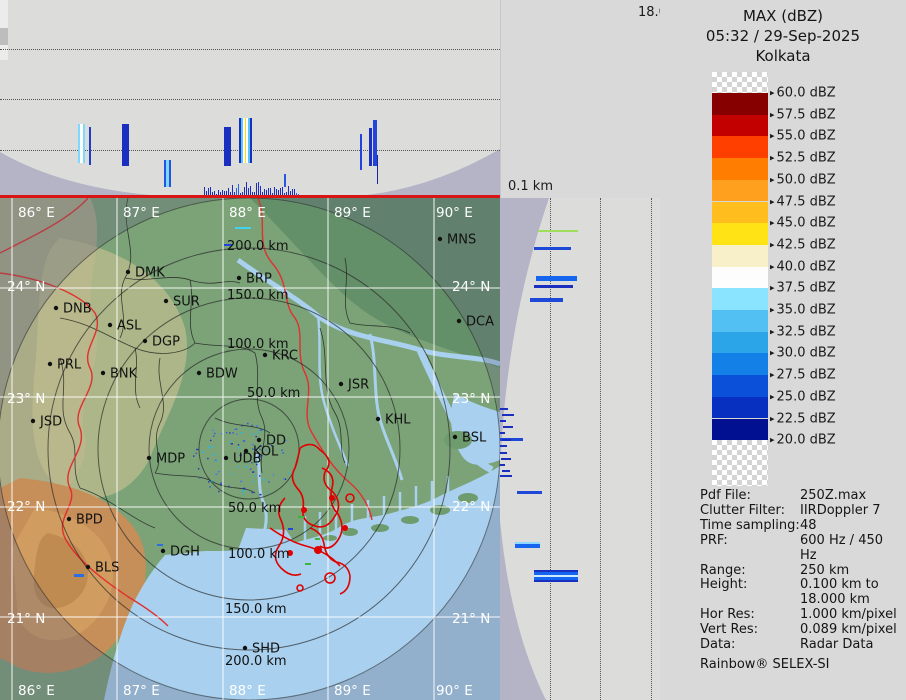  What do you see at coordinates (141, 213) in the screenshot?
I see `longitude-label: 87° E` at bounding box center [141, 213].